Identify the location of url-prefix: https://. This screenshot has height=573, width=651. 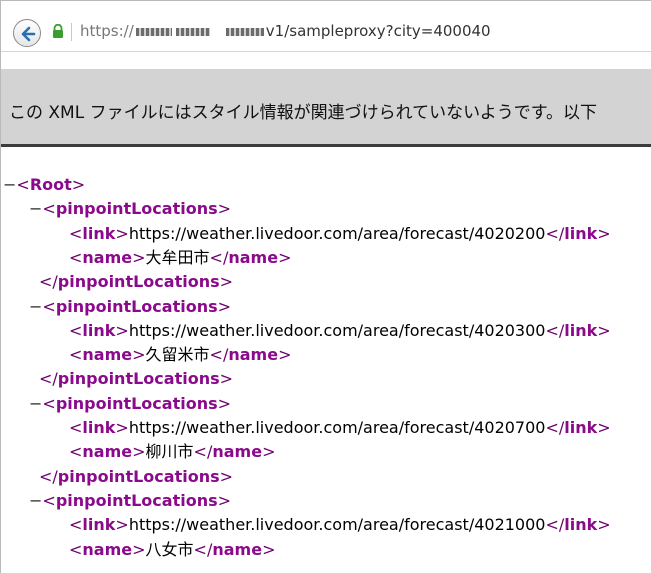
(107, 31).